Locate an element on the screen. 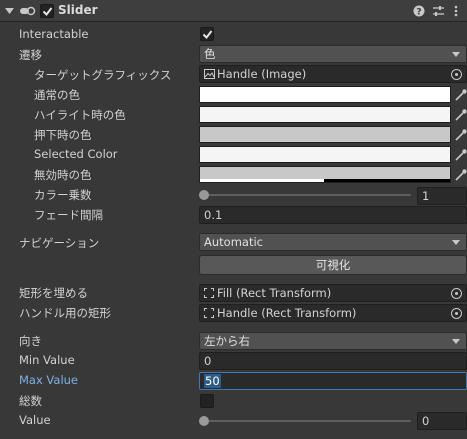  normal-color-label: 通常の色 is located at coordinates (57, 95).